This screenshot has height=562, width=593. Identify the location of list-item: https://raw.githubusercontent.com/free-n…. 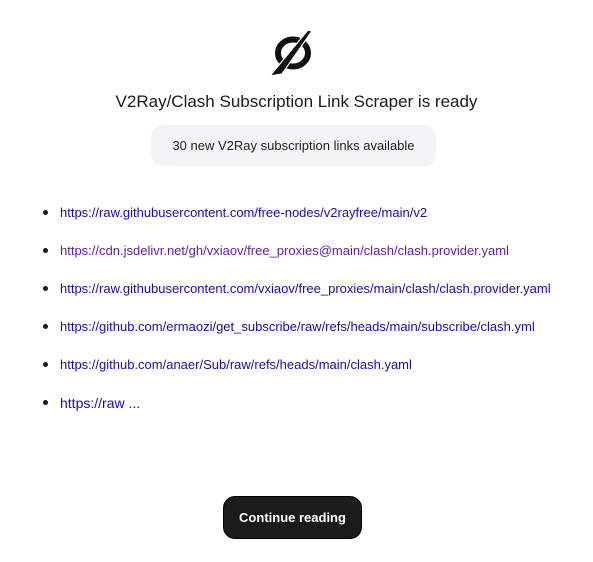
(305, 213).